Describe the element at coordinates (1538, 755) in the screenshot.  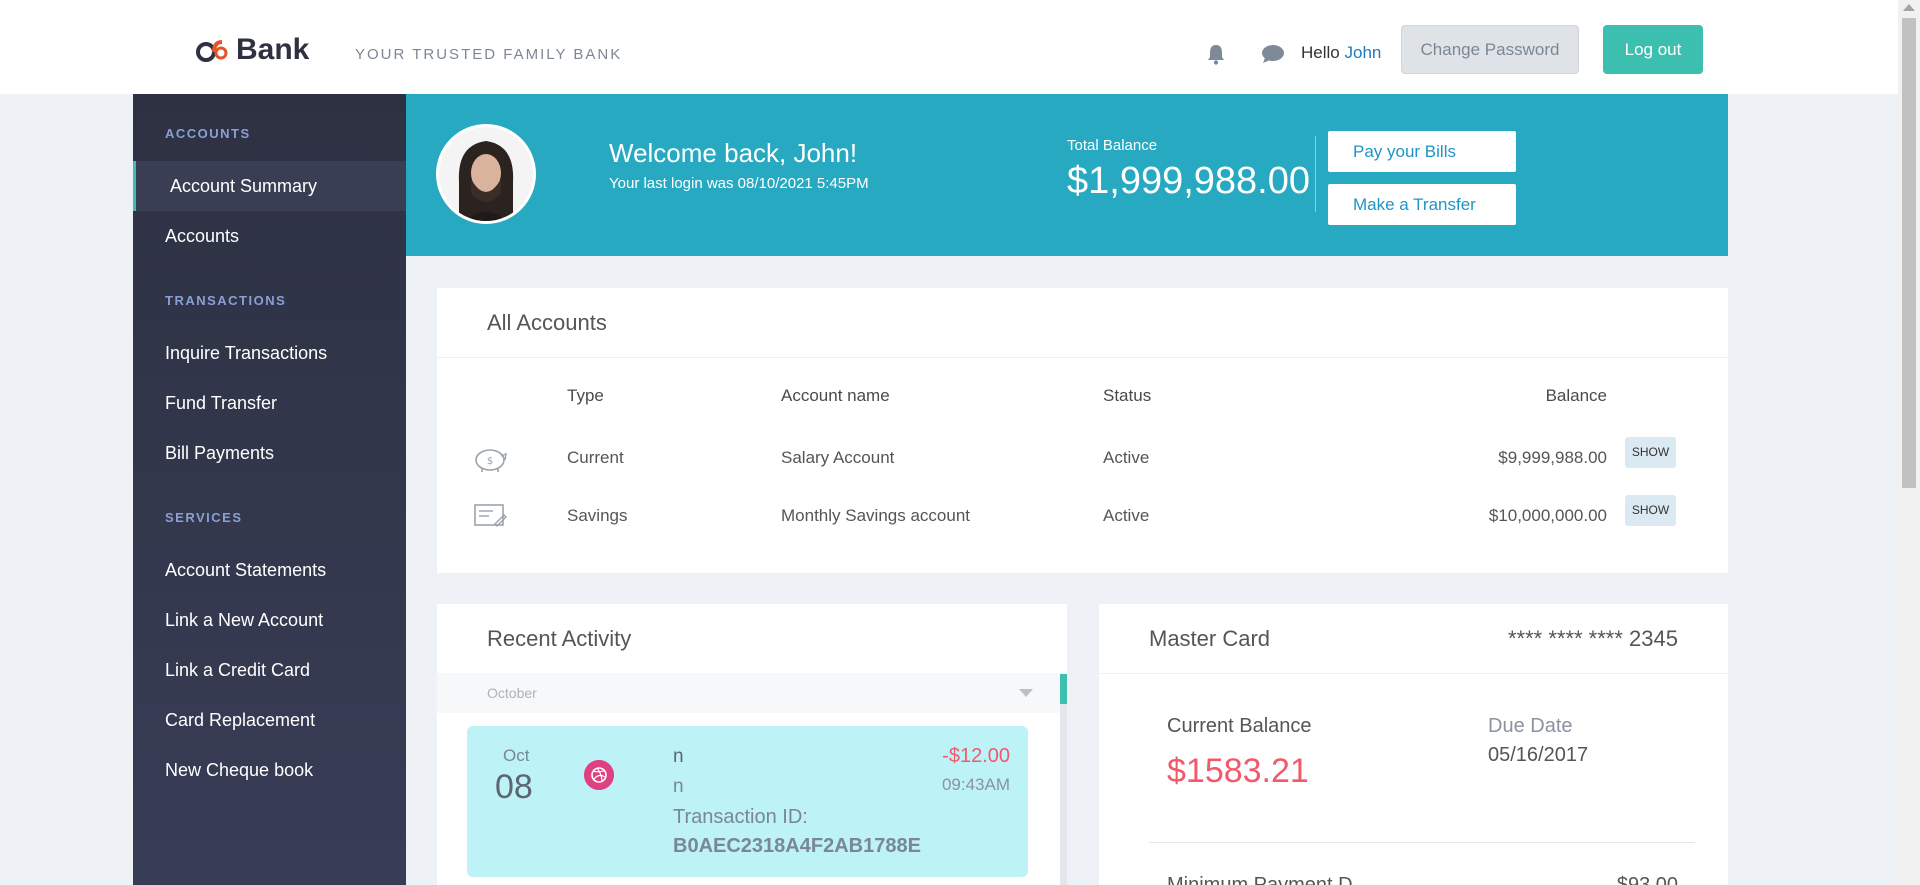
I see `due-date-value: 05/16/2017` at that location.